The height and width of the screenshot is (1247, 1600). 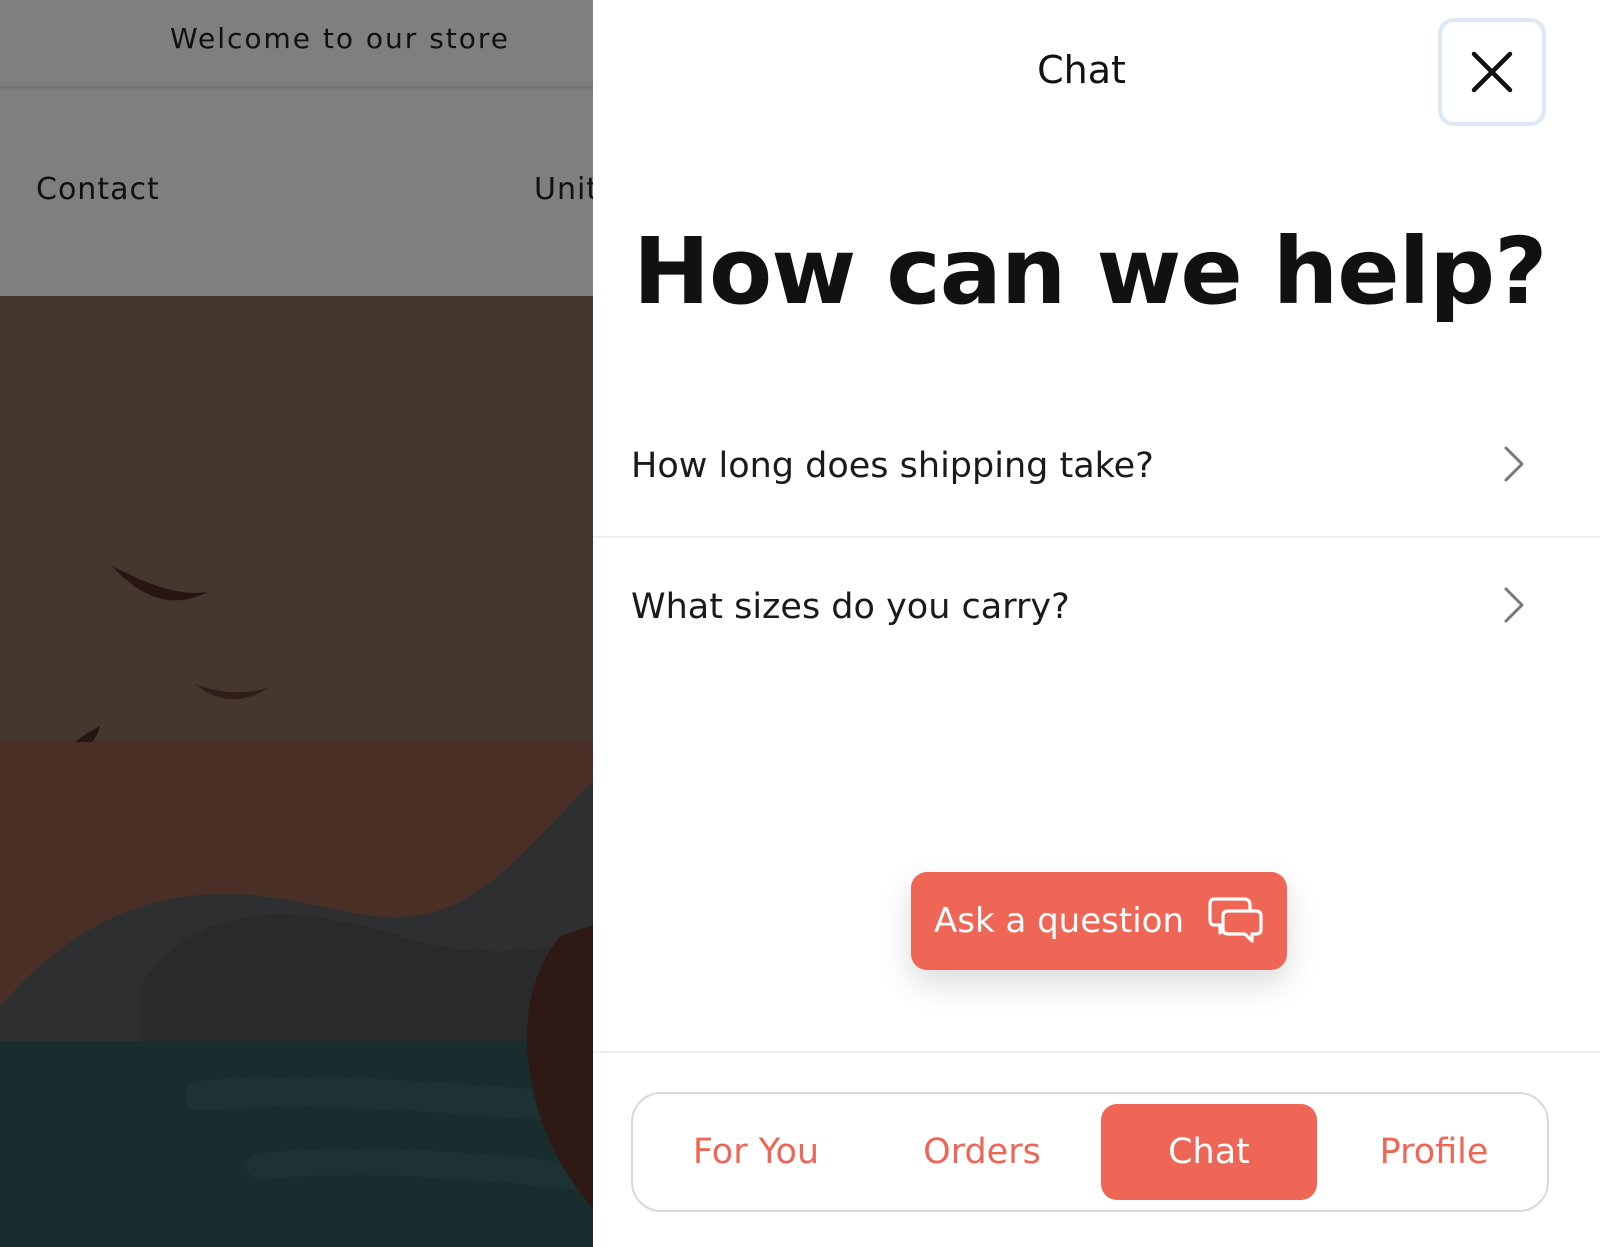 What do you see at coordinates (1090, 271) in the screenshot?
I see `page-headline: How can we help?` at bounding box center [1090, 271].